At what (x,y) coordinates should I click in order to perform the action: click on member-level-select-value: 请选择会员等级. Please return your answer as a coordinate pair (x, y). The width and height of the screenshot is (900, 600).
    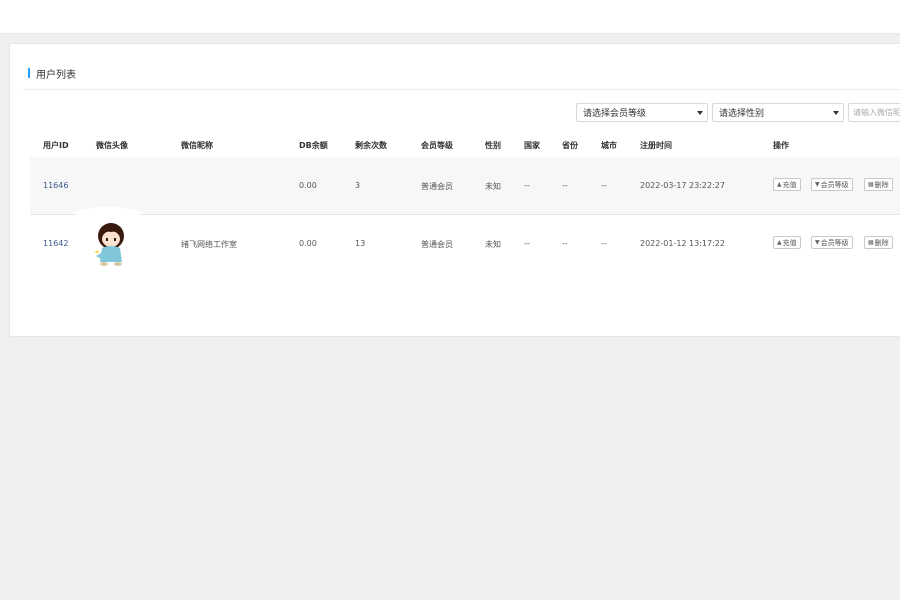
    Looking at the image, I should click on (615, 114).